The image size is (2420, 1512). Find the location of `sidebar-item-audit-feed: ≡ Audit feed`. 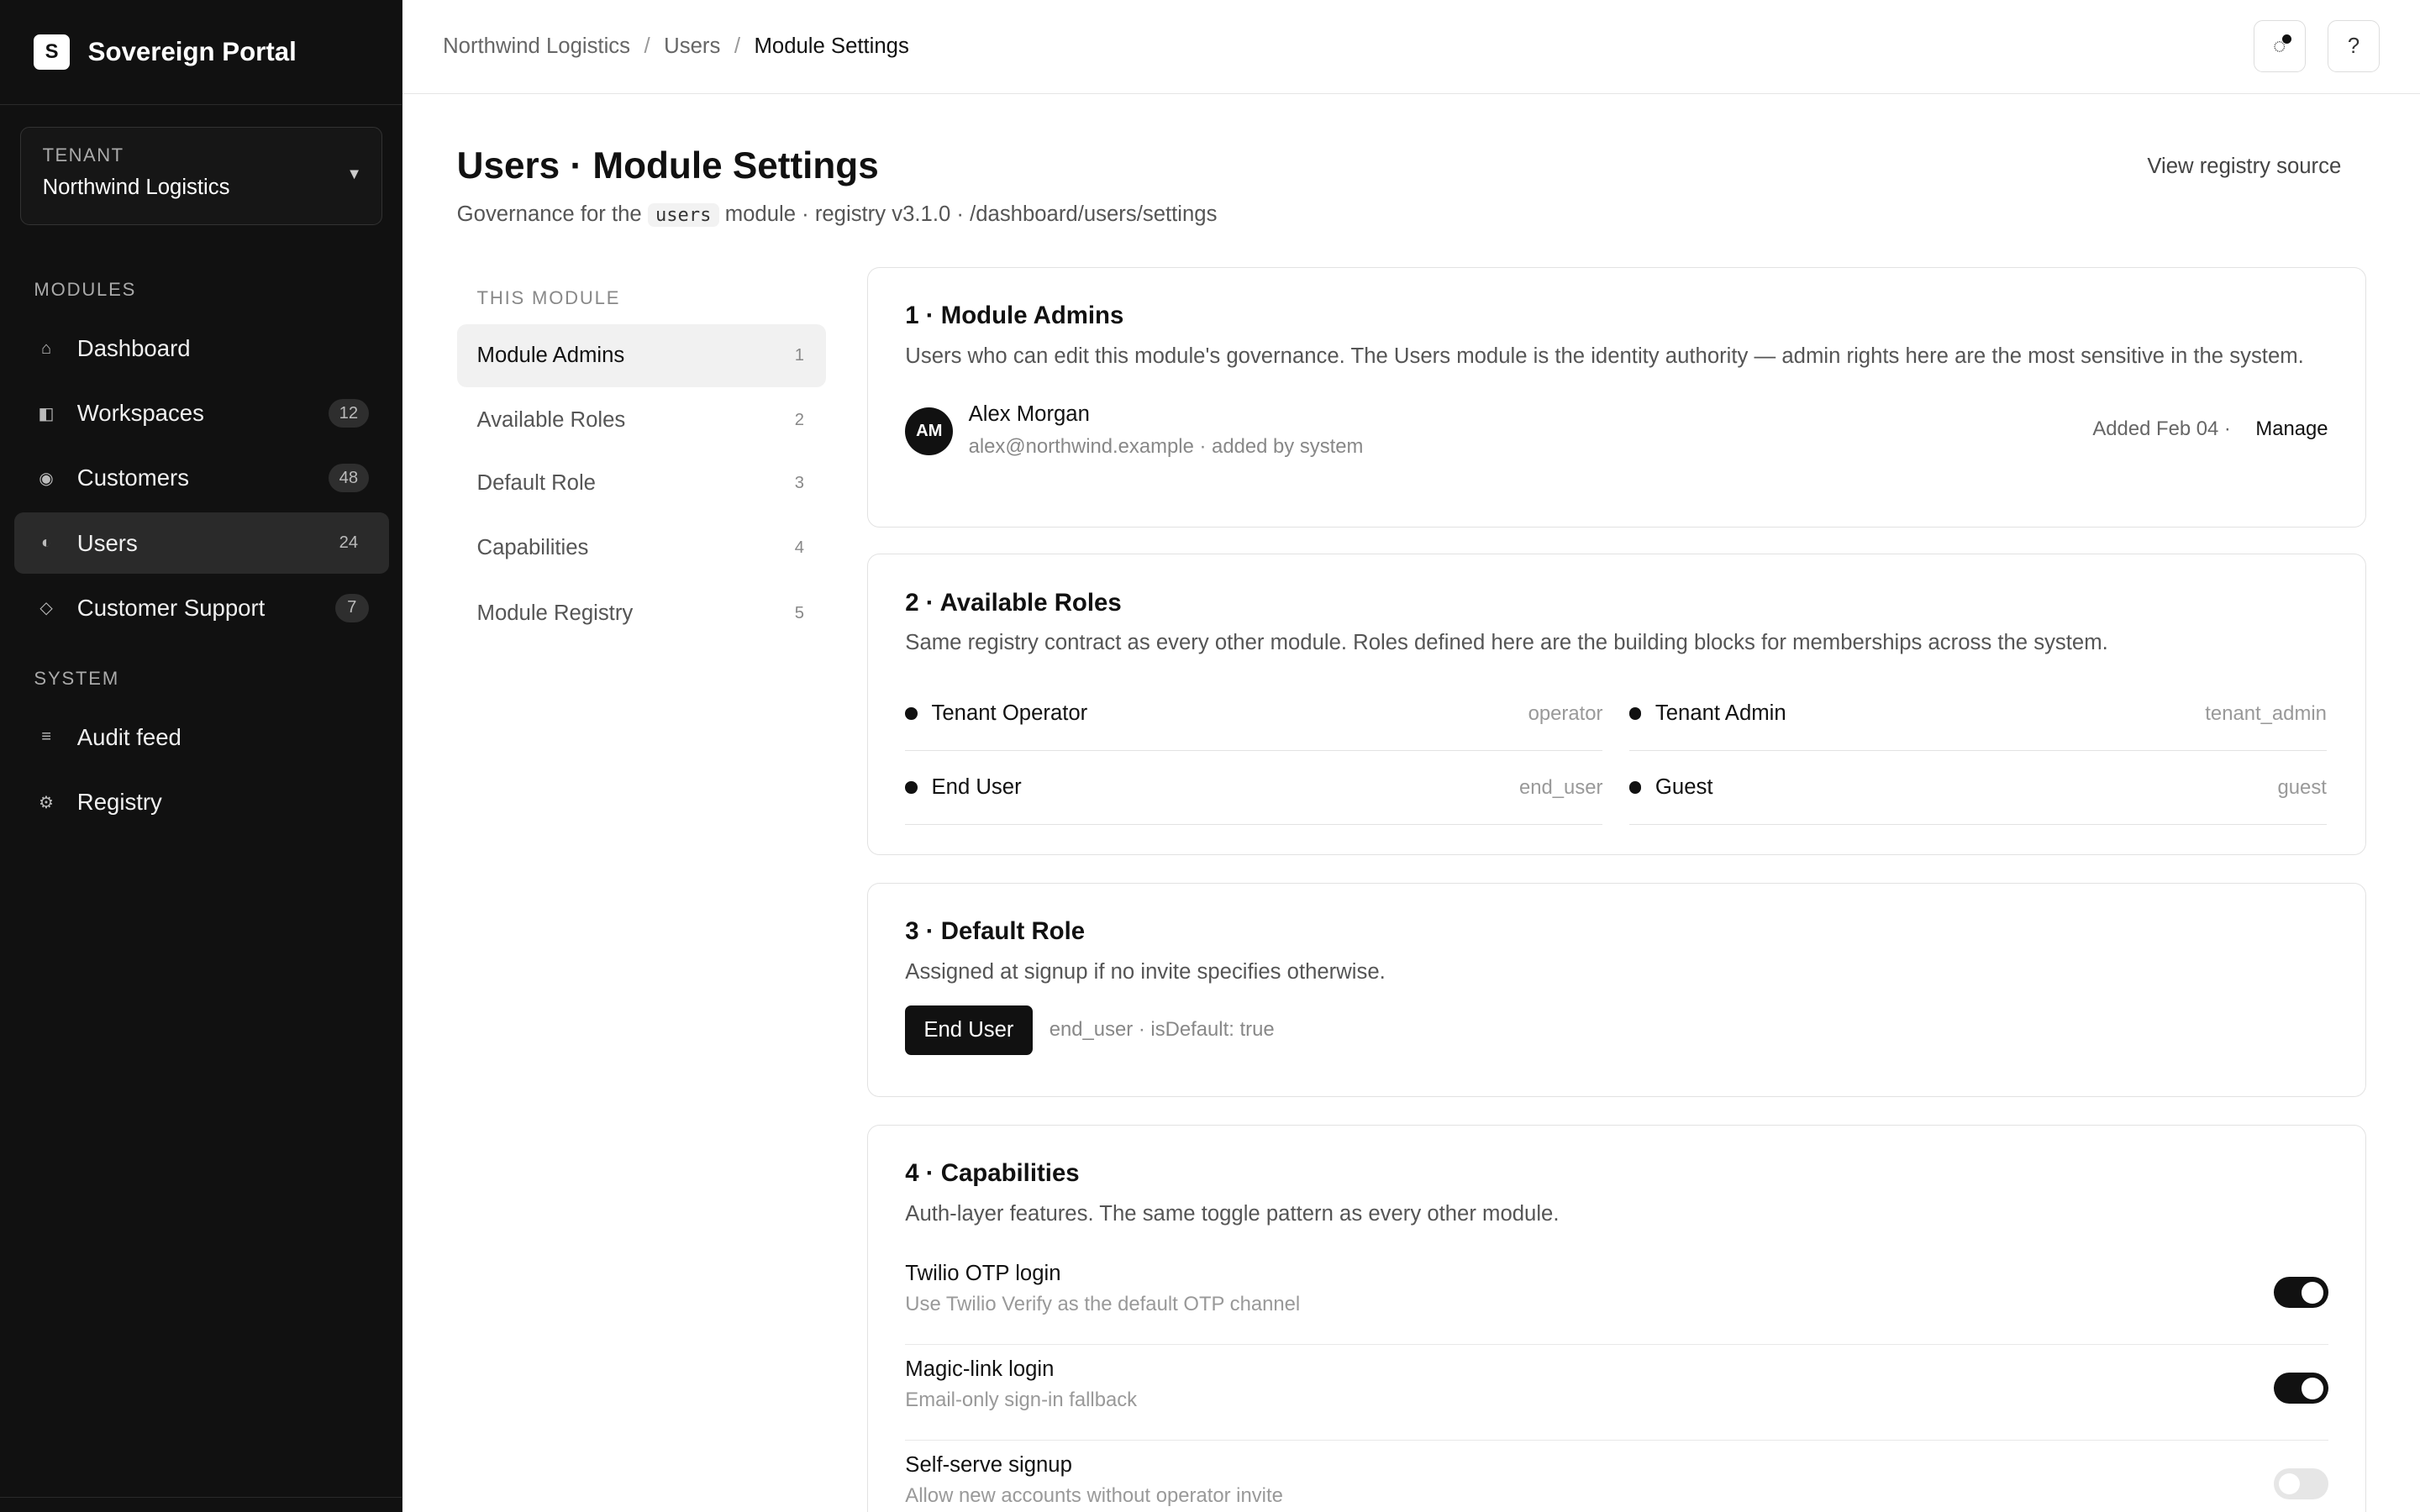

sidebar-item-audit-feed: ≡ Audit feed is located at coordinates (202, 737).